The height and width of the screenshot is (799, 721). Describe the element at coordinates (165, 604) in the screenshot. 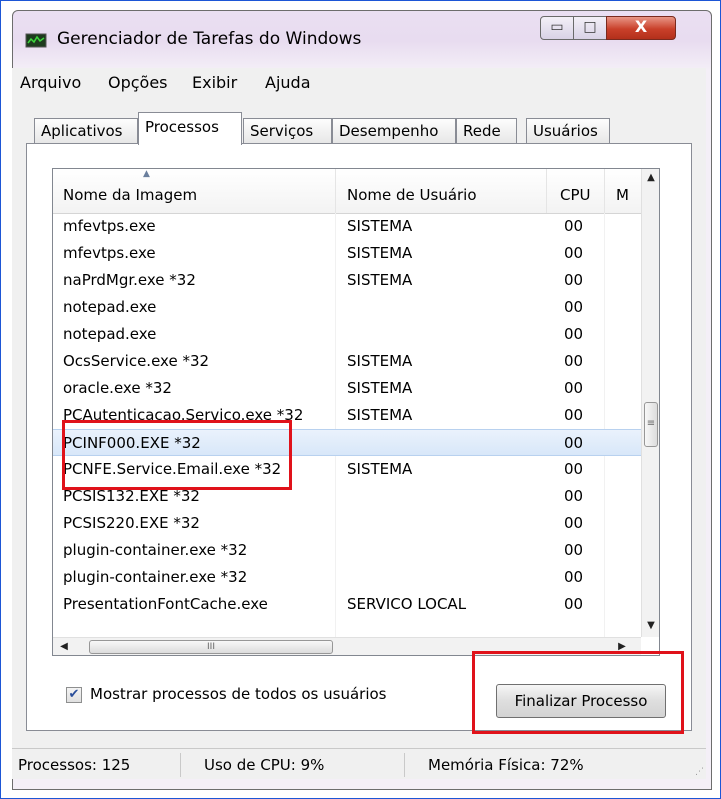

I see `process-name-cell: PresentationFontCache.exe` at that location.